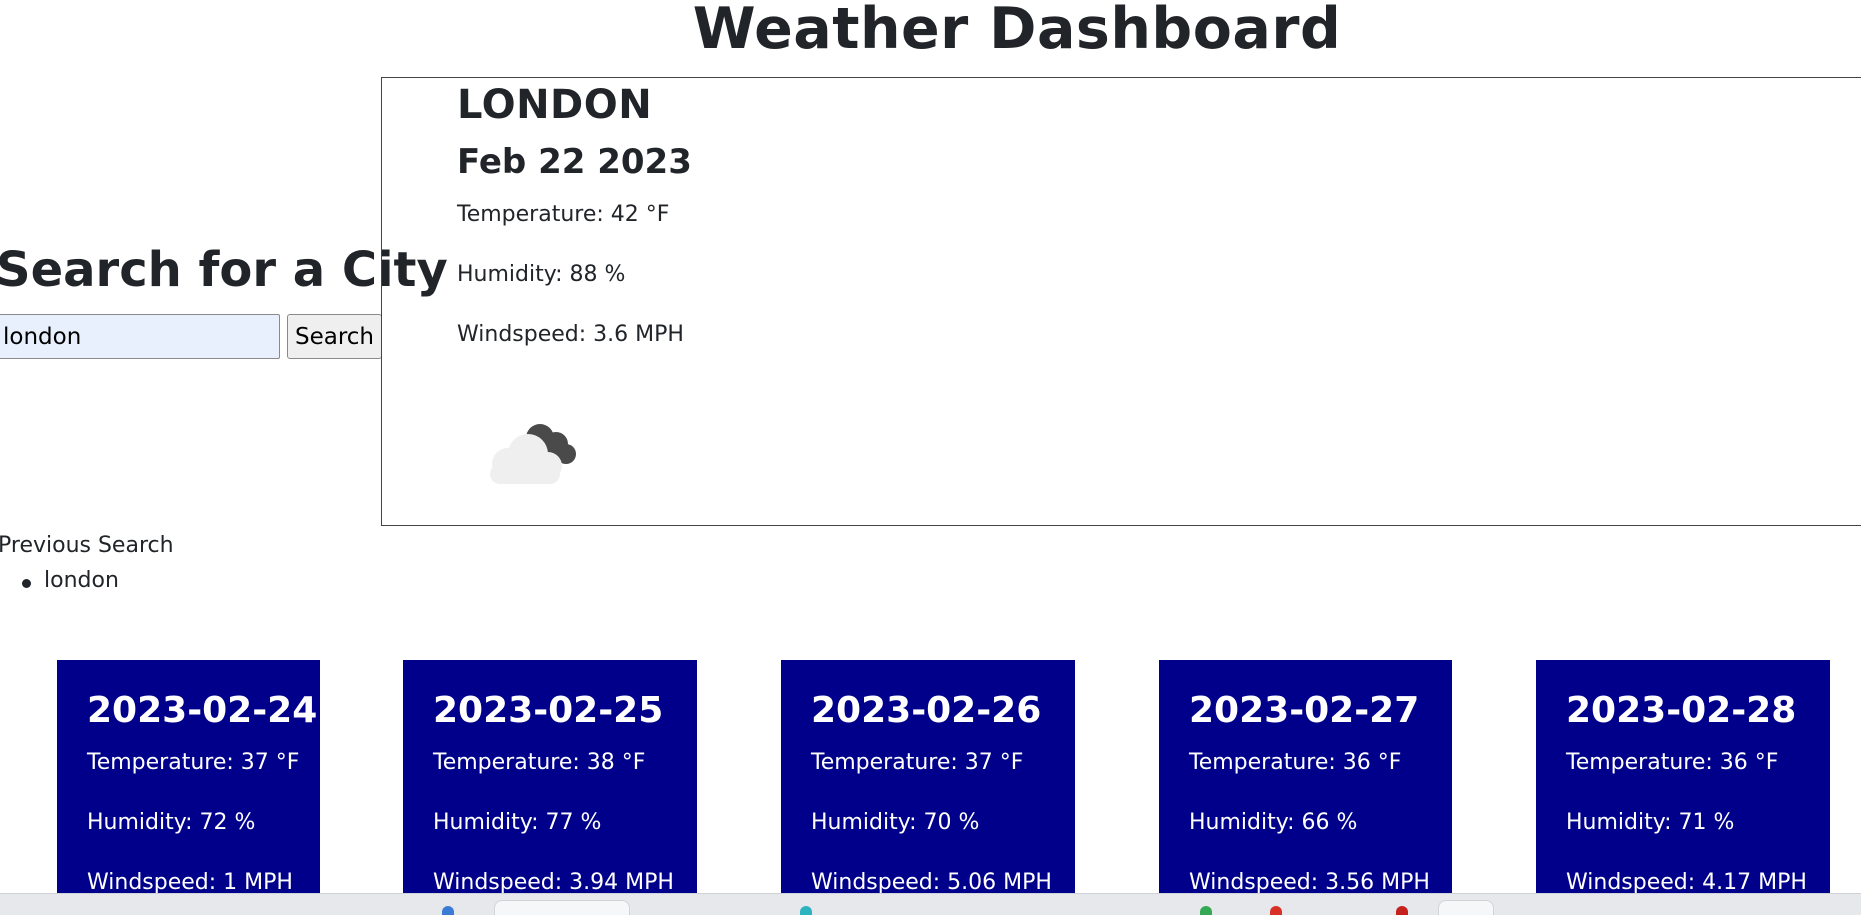 The image size is (1861, 915). Describe the element at coordinates (448, 910) in the screenshot. I see `start-icon` at that location.